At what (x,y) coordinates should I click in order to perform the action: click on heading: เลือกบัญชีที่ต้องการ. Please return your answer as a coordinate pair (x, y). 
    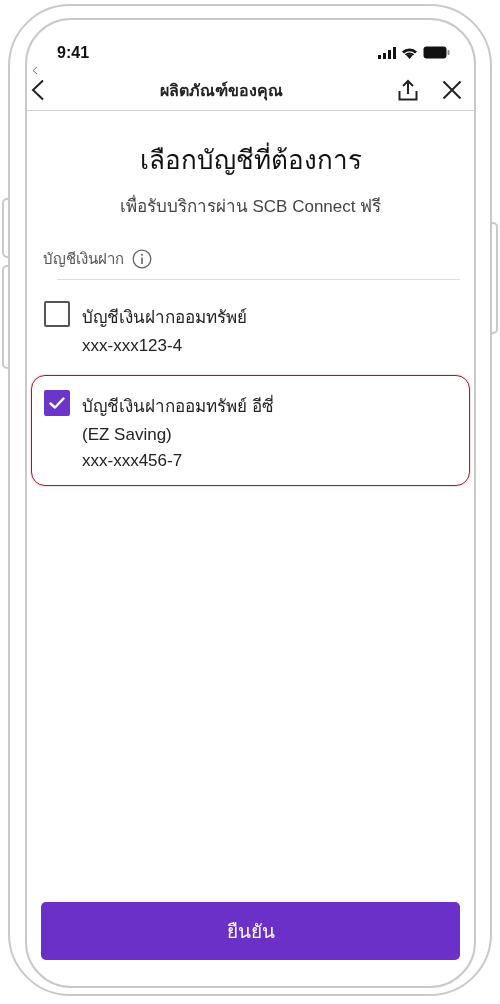
    Looking at the image, I should click on (250, 159).